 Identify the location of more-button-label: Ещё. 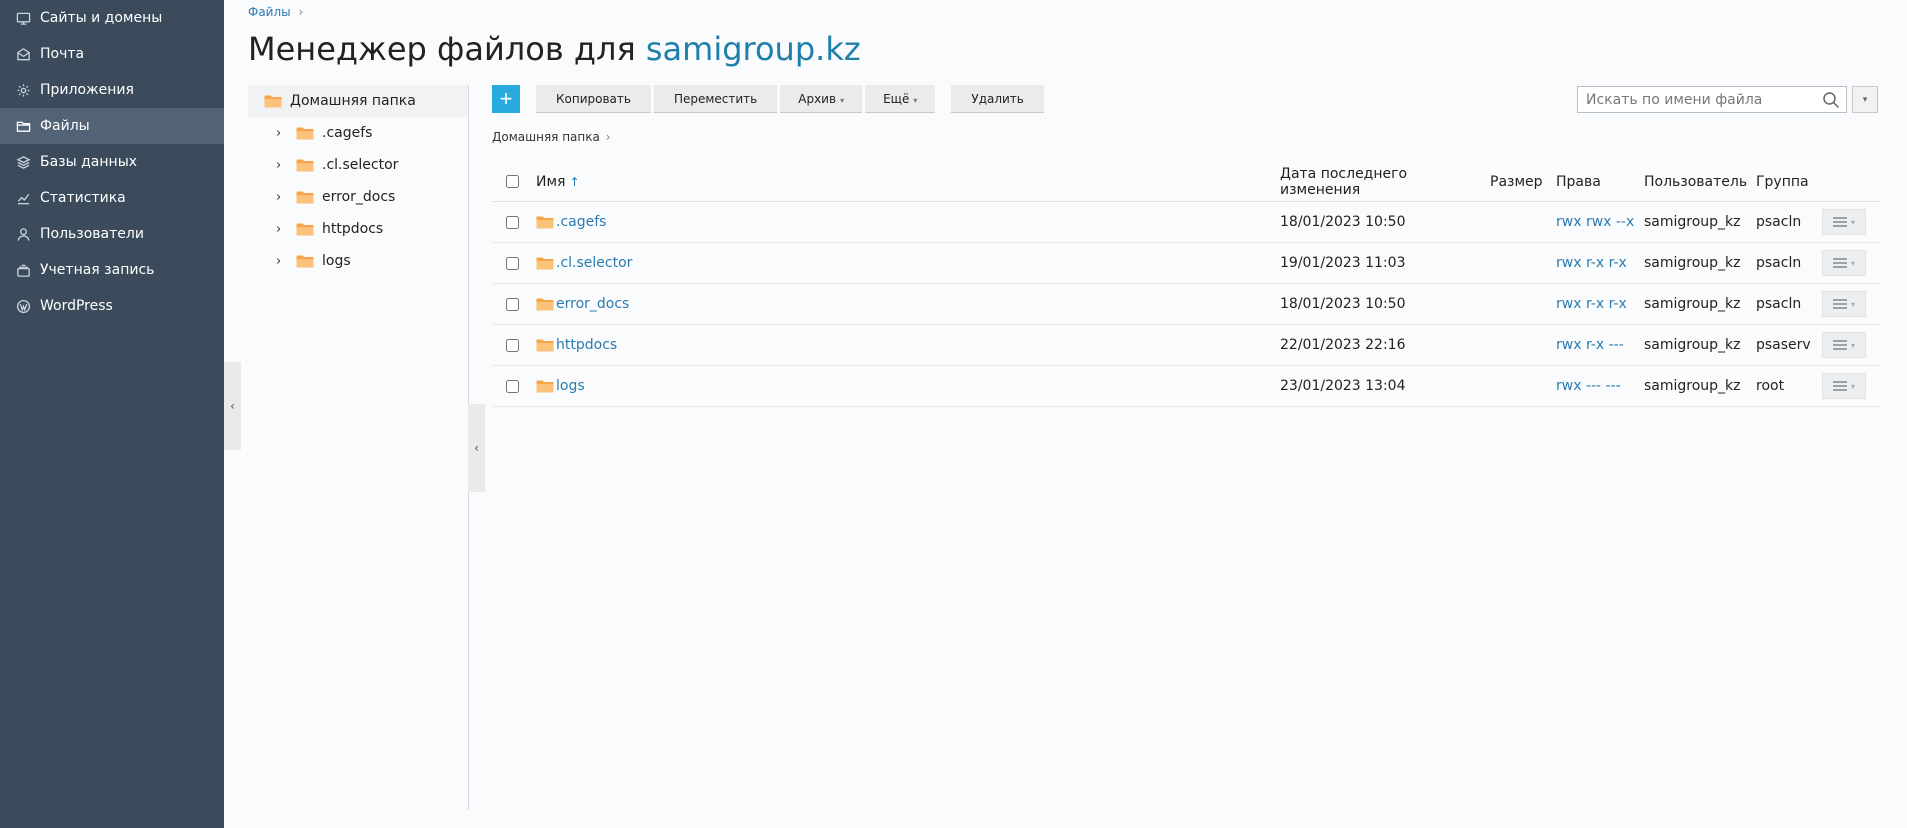
(896, 98).